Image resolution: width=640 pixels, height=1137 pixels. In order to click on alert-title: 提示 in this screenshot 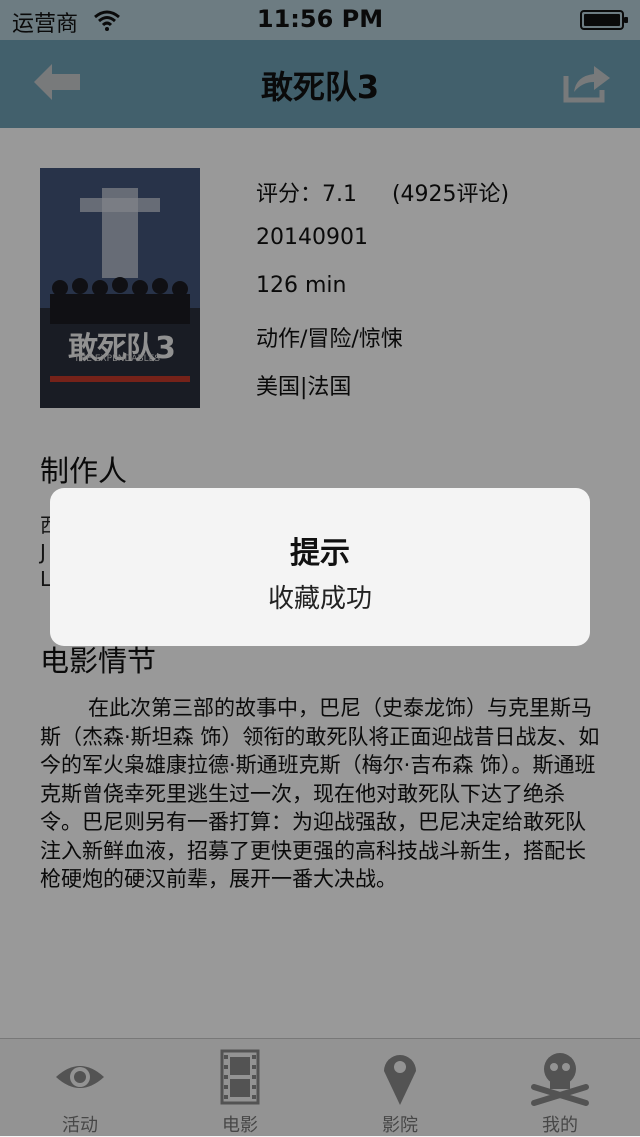, I will do `click(320, 553)`.